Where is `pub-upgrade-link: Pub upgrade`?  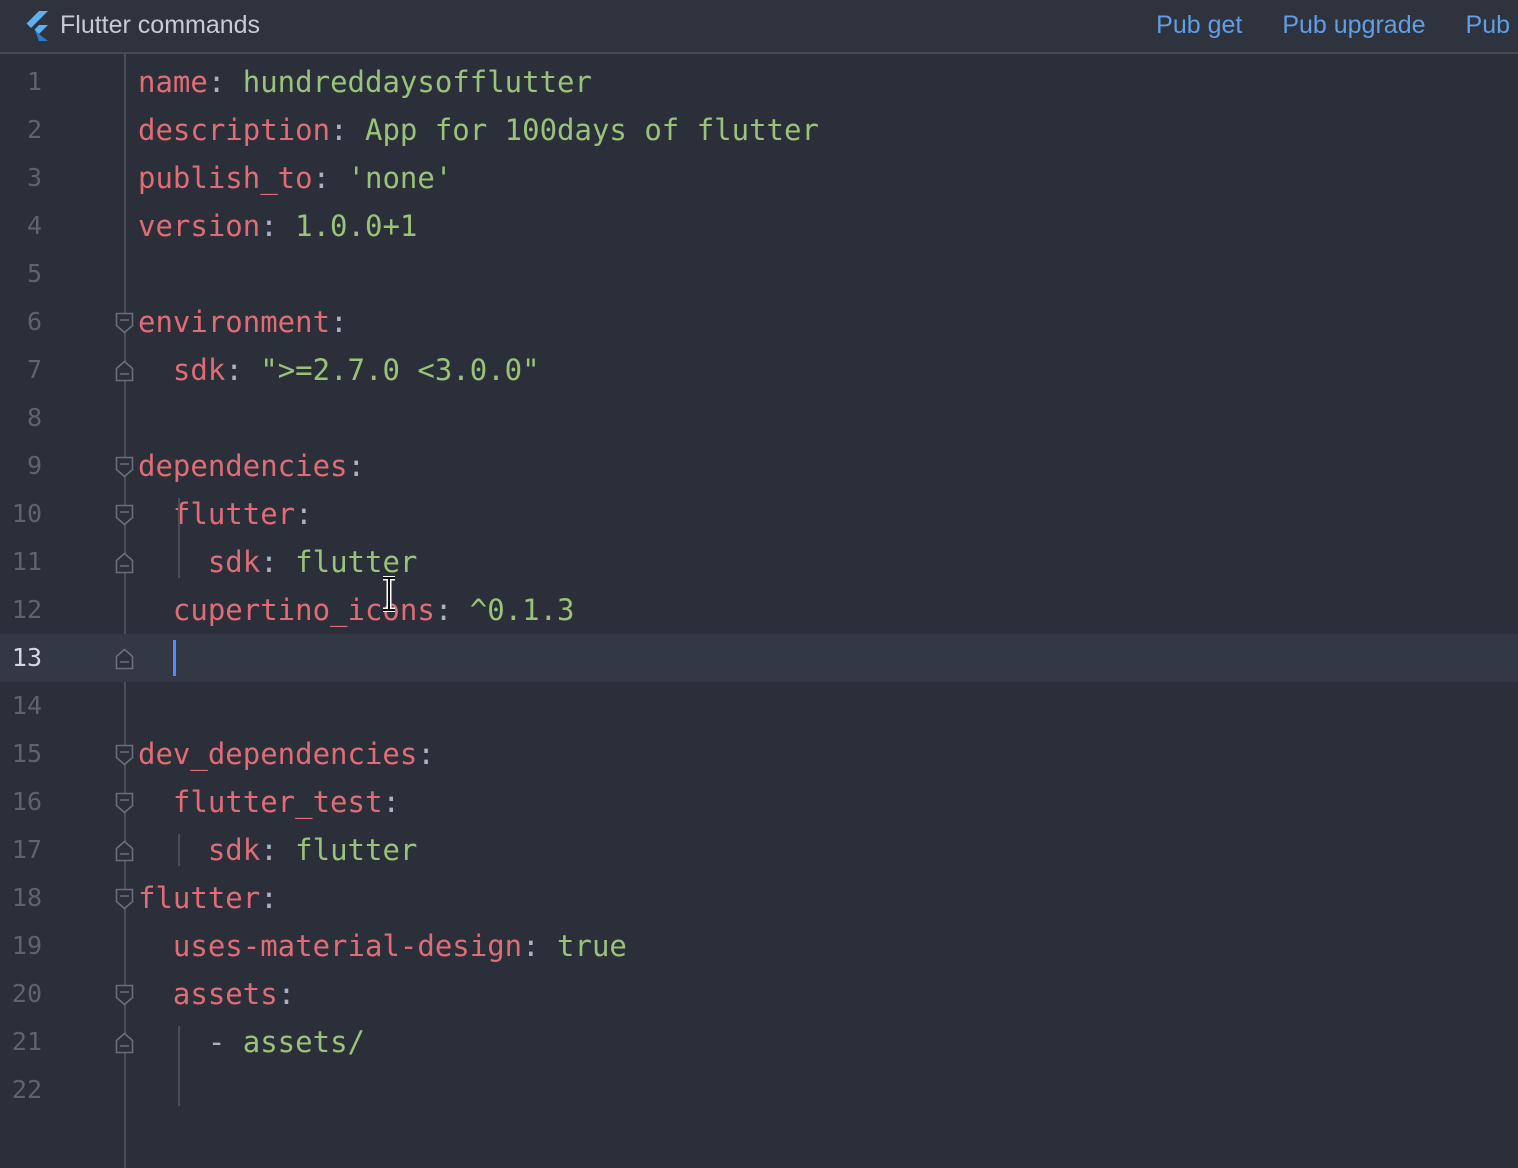 pub-upgrade-link: Pub upgrade is located at coordinates (1353, 25).